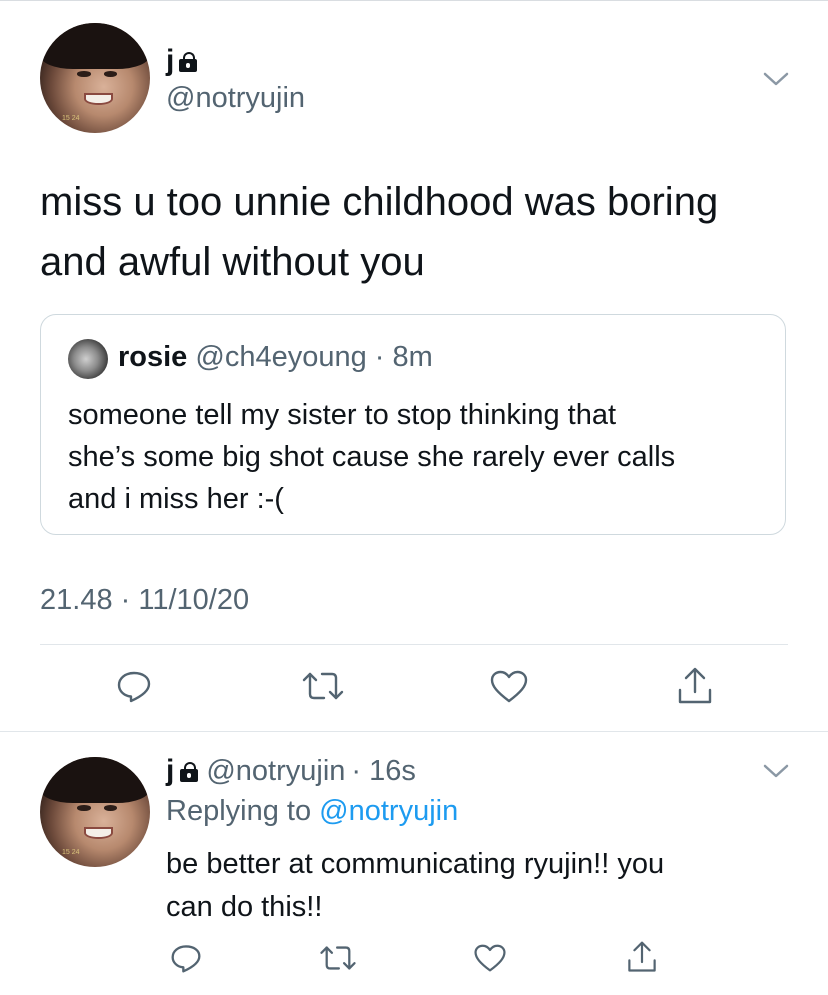 The height and width of the screenshot is (995, 828). What do you see at coordinates (281, 357) in the screenshot?
I see `quoted-handle: @ch4eyoung` at bounding box center [281, 357].